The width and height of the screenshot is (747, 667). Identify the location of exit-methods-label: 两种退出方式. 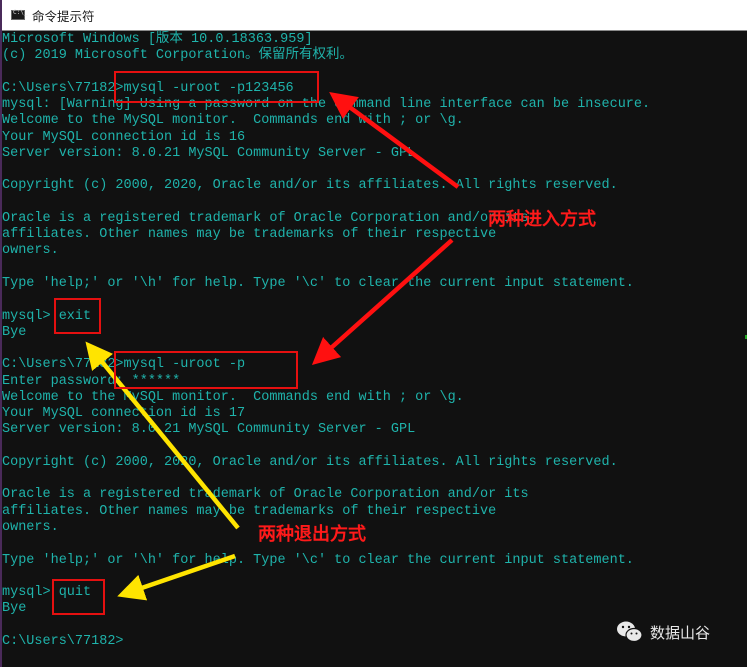
(312, 534).